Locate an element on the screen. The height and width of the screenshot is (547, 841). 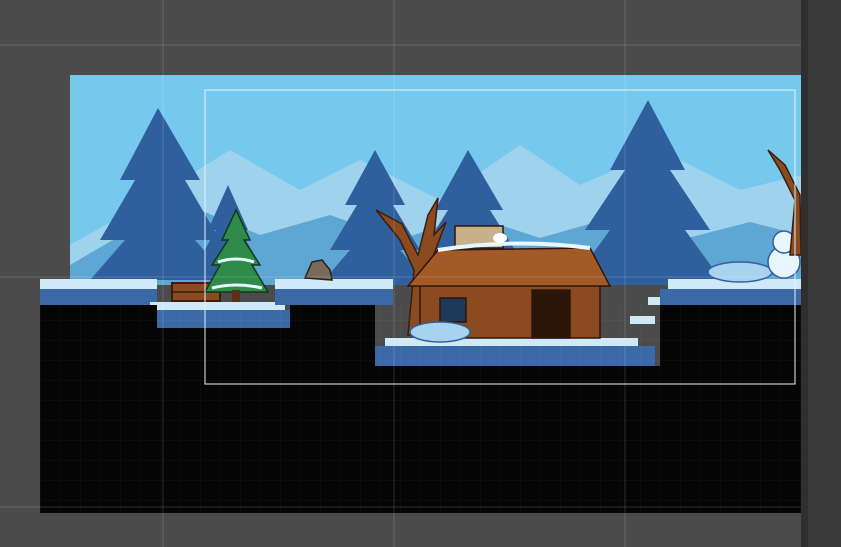
bird is located at coordinates (500, 238).